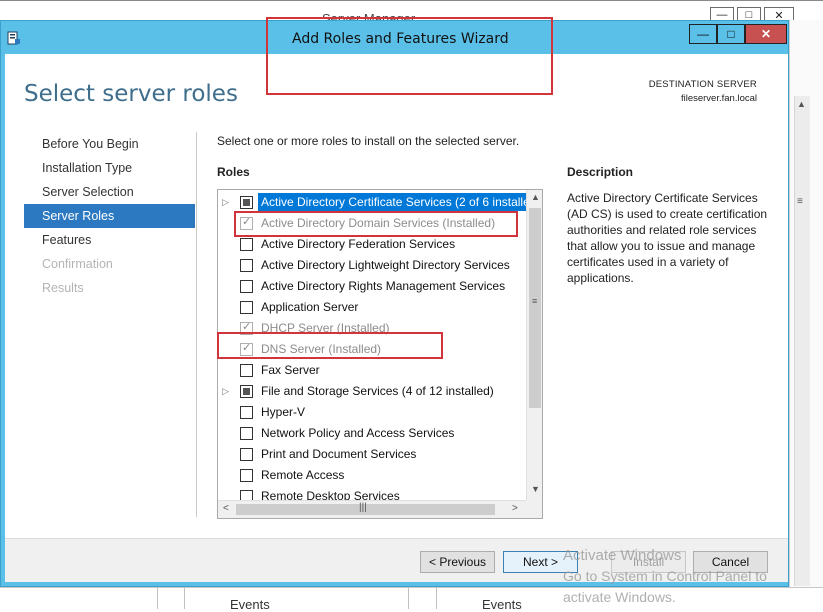 The height and width of the screenshot is (612, 823). Describe the element at coordinates (226, 508) in the screenshot. I see `scroll-left-arrow-icon: <` at that location.